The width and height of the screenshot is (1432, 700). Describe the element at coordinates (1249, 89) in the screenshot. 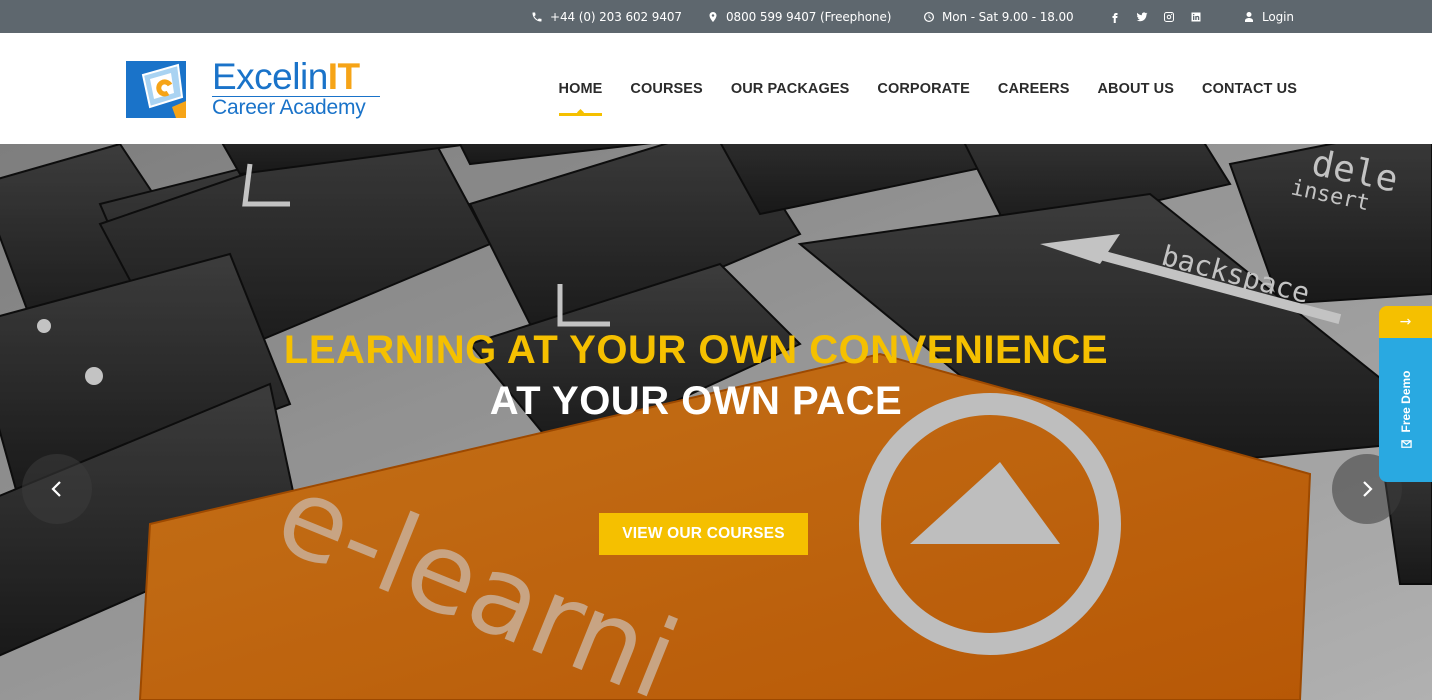

I see `nav-item-contact-us: CONTACT US` at that location.